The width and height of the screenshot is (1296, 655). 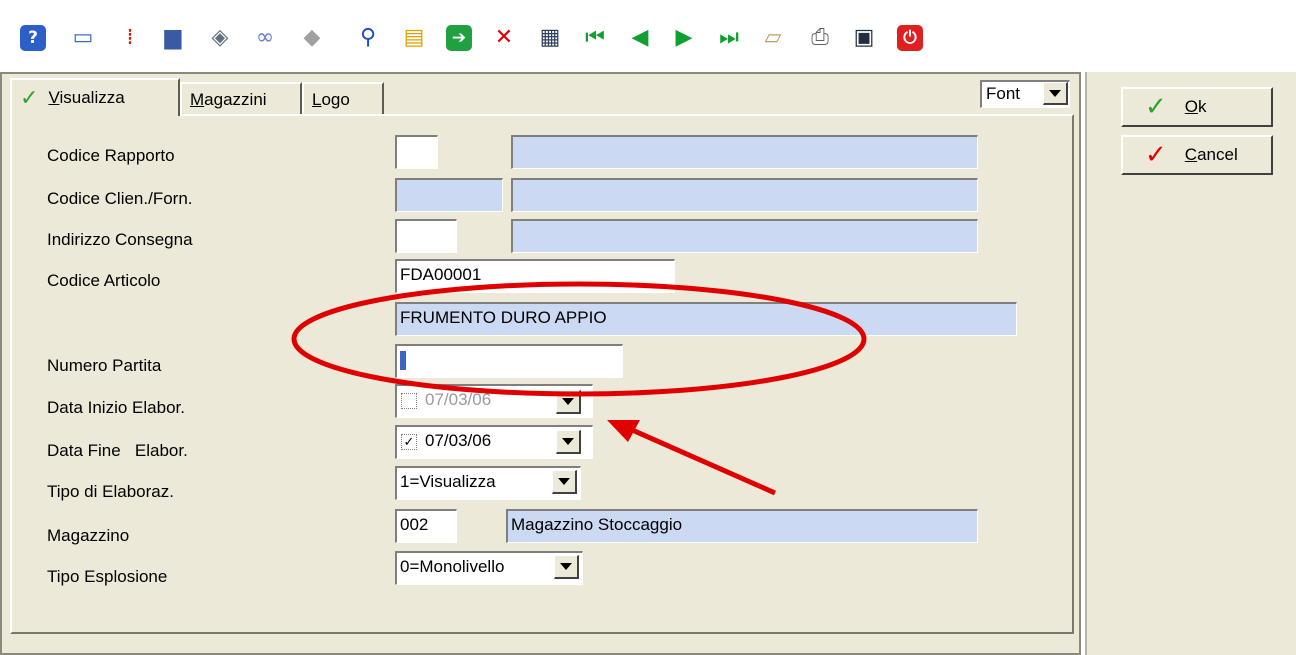 I want to click on data-inizio-value: 07/03/06, so click(x=458, y=399).